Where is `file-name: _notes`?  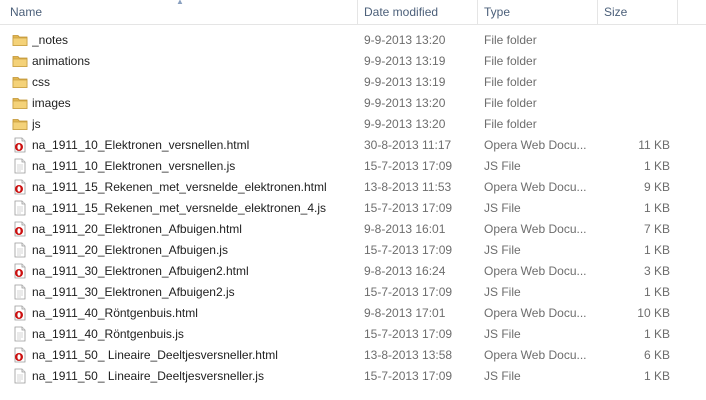 file-name: _notes is located at coordinates (50, 40).